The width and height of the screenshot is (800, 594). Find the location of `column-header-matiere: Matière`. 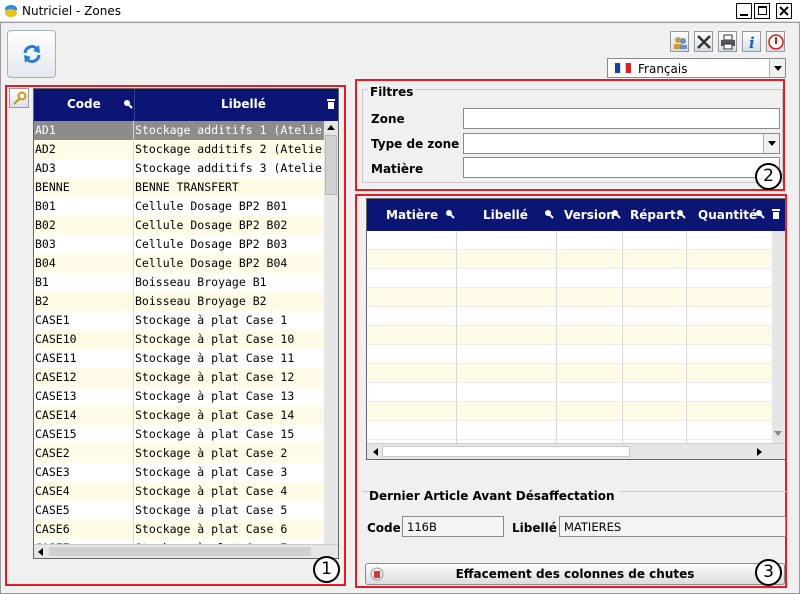

column-header-matiere: Matière is located at coordinates (412, 215).